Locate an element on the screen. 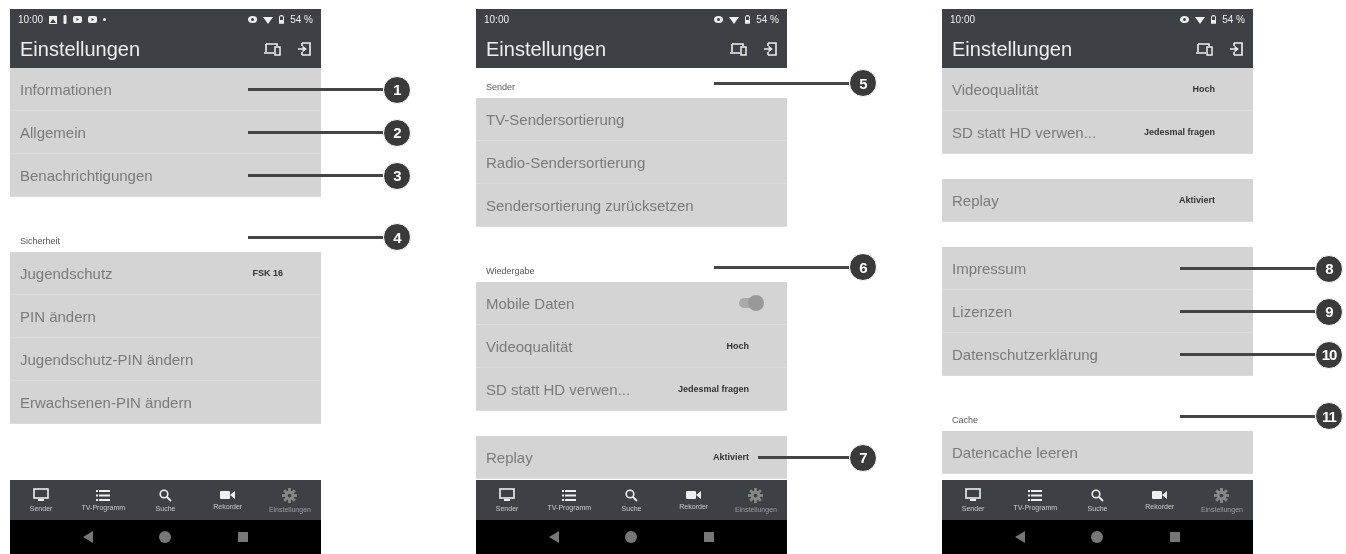  dot-icon is located at coordinates (105, 19).